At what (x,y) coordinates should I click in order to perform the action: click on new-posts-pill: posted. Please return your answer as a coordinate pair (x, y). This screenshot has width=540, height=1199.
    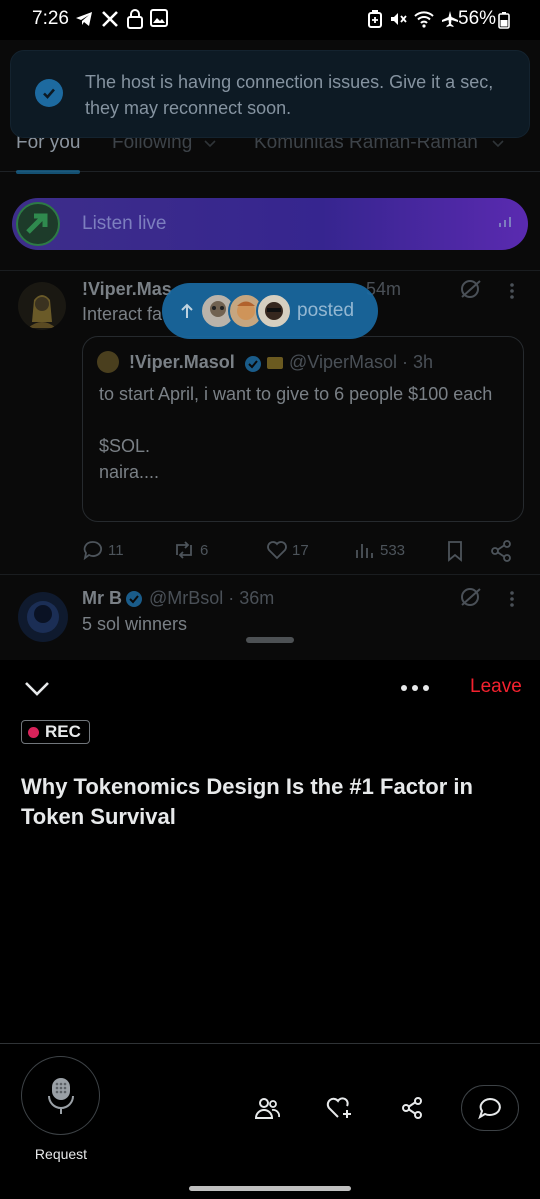
    Looking at the image, I should click on (270, 311).